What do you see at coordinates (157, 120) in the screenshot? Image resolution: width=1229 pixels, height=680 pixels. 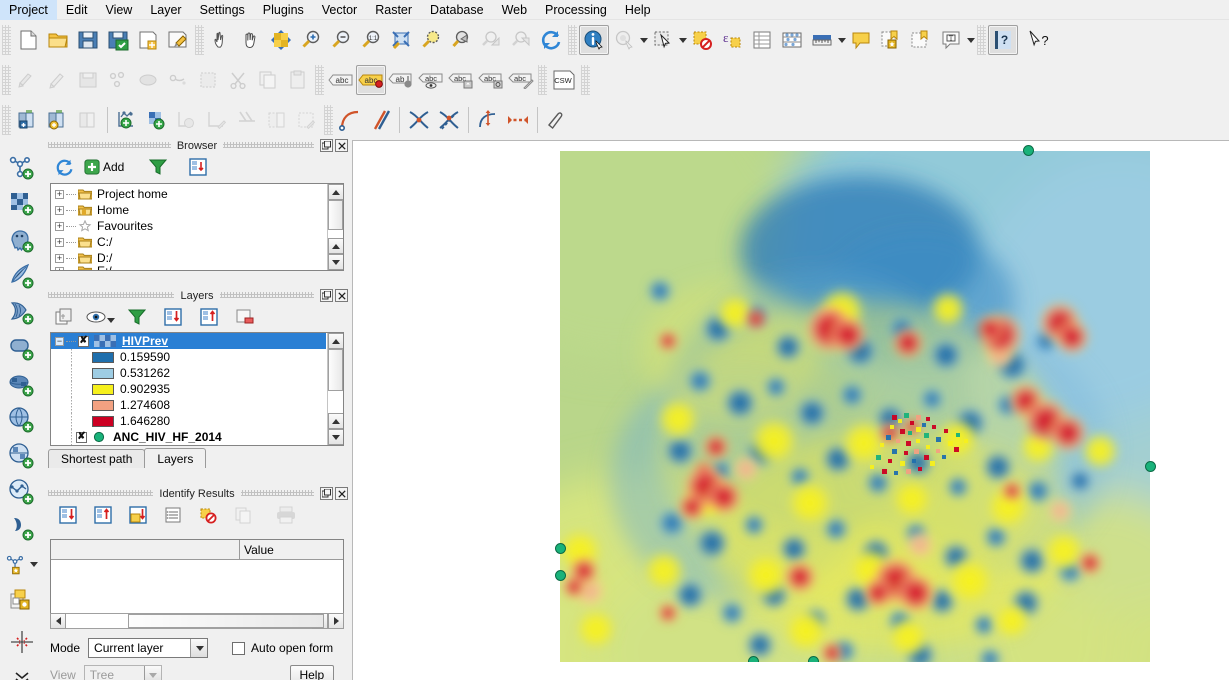 I see `new-spatialite-layer-icon` at bounding box center [157, 120].